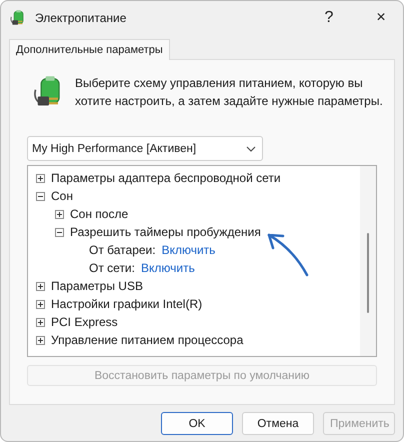 The width and height of the screenshot is (404, 442). What do you see at coordinates (197, 423) in the screenshot?
I see `dialog-button: OK` at bounding box center [197, 423].